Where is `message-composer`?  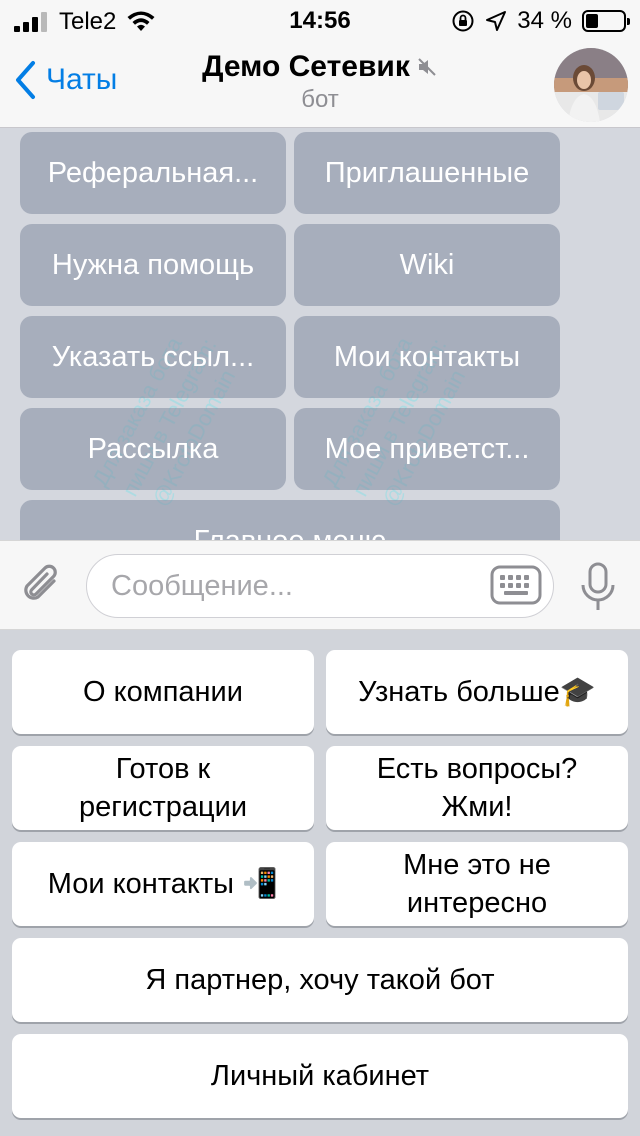
message-composer is located at coordinates (320, 585).